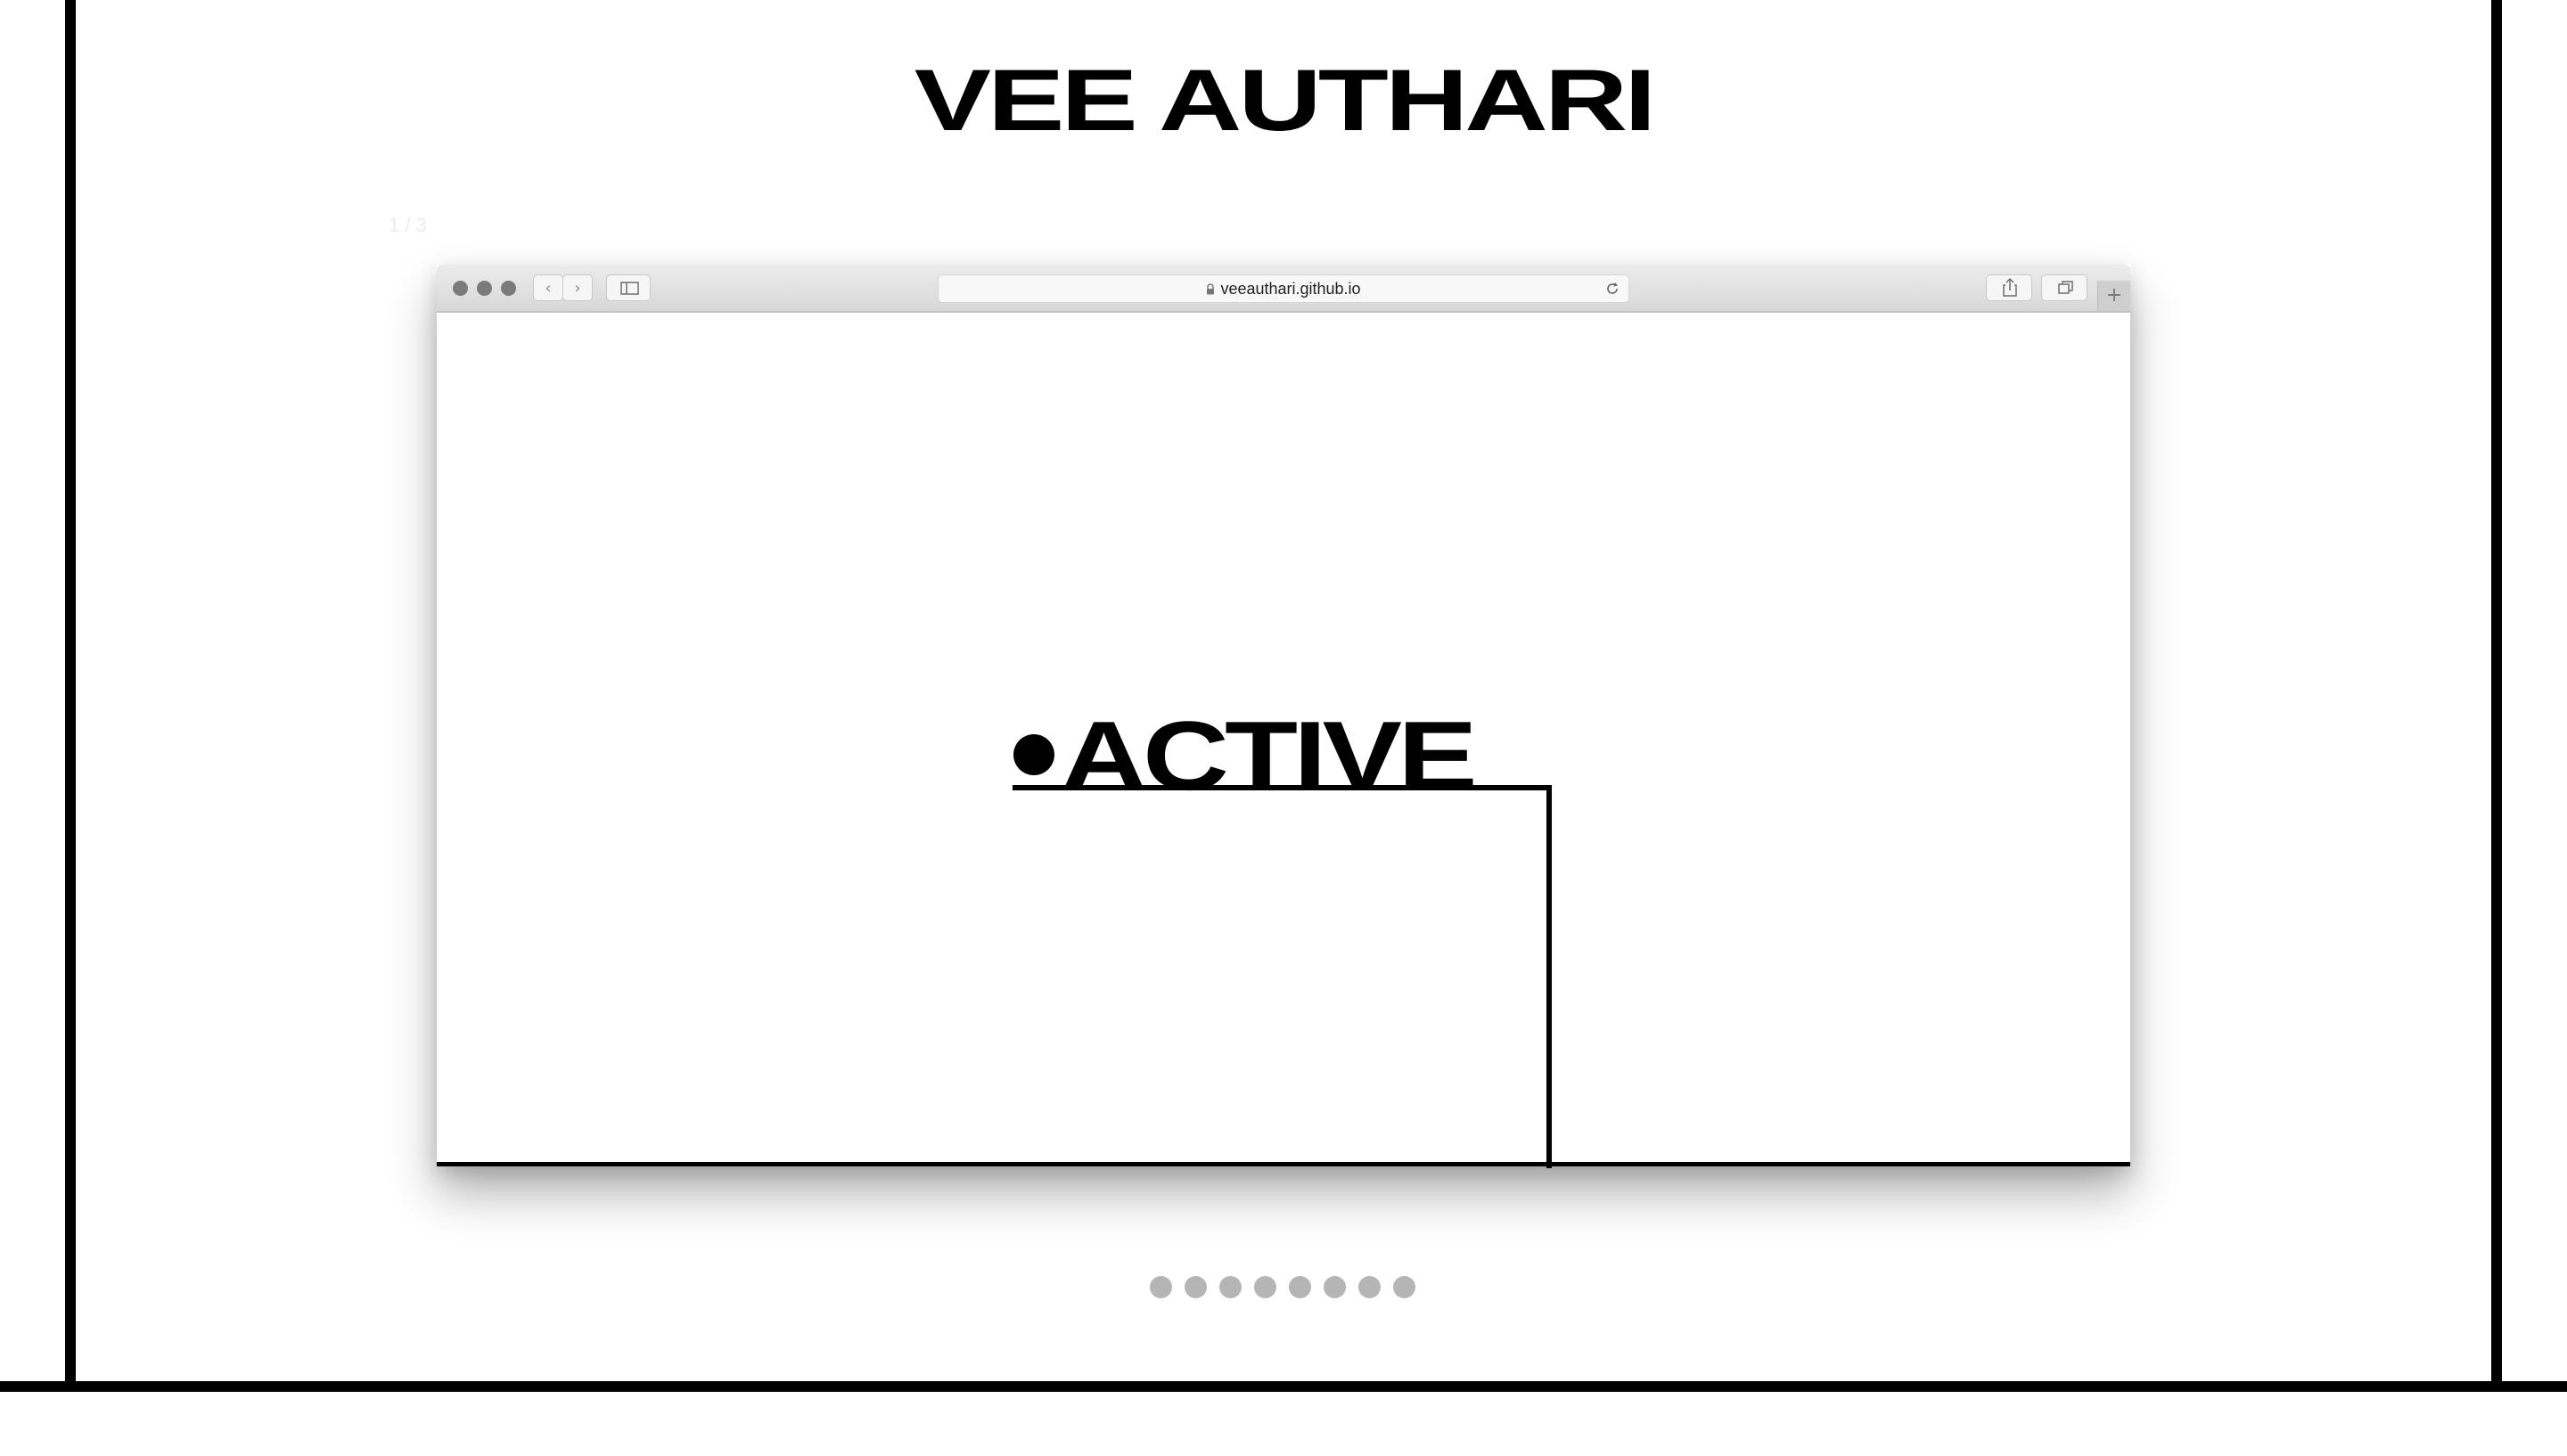 The width and height of the screenshot is (2567, 1456). I want to click on address-bar: veeauthari.github.io, so click(1283, 288).